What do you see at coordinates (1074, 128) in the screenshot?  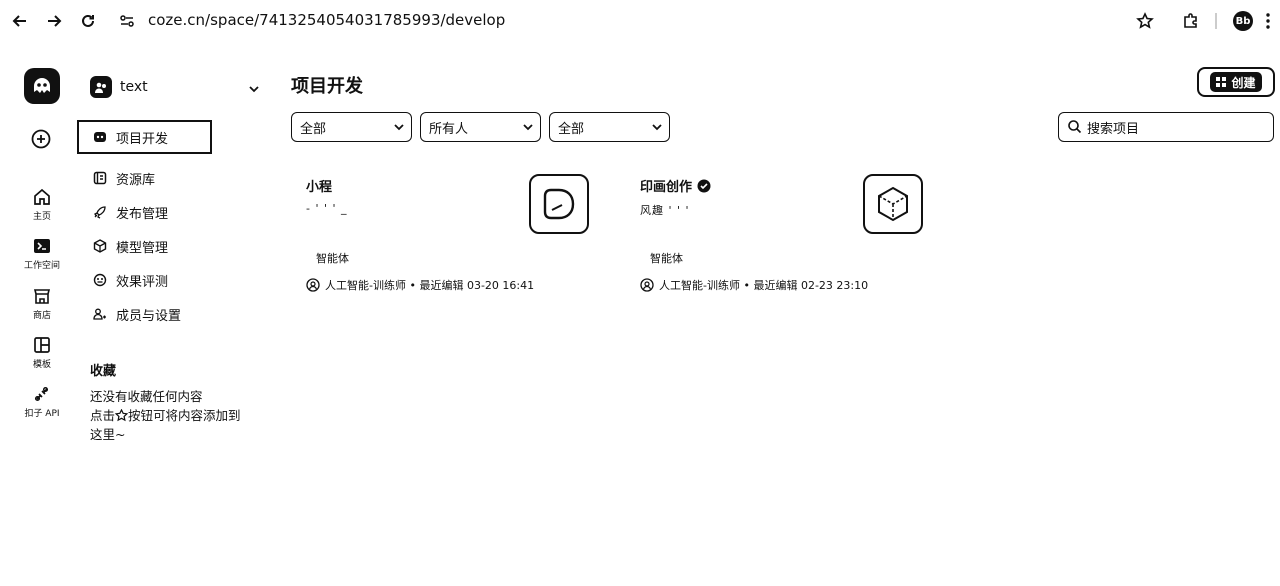 I see `search-icon` at bounding box center [1074, 128].